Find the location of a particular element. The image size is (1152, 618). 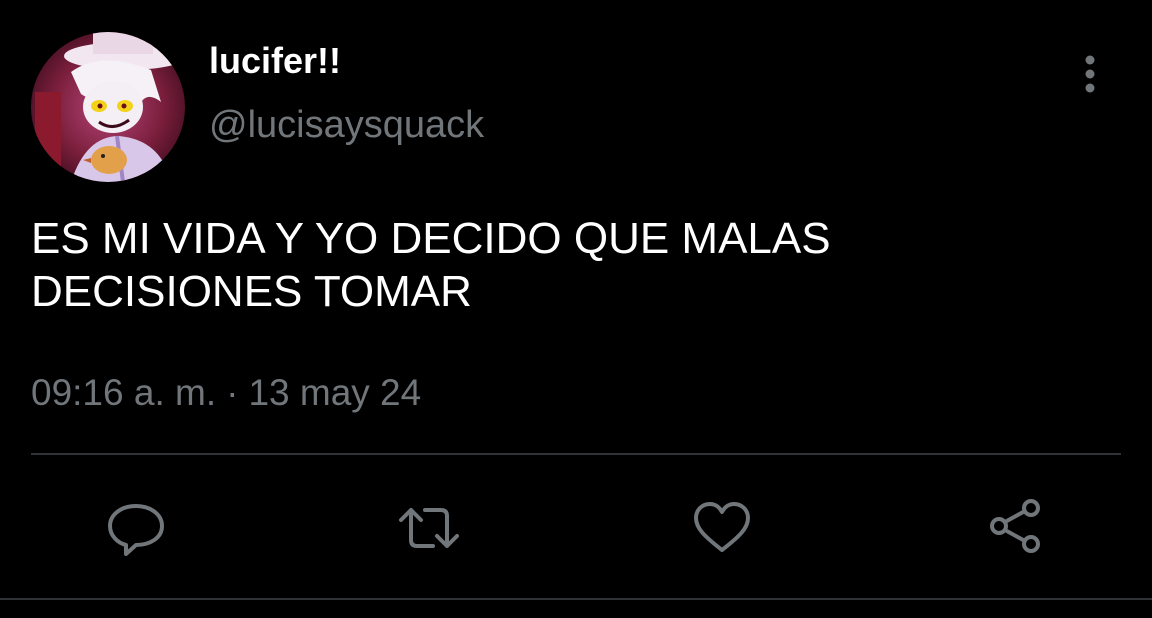

reply-bubble-icon is located at coordinates (136, 530).